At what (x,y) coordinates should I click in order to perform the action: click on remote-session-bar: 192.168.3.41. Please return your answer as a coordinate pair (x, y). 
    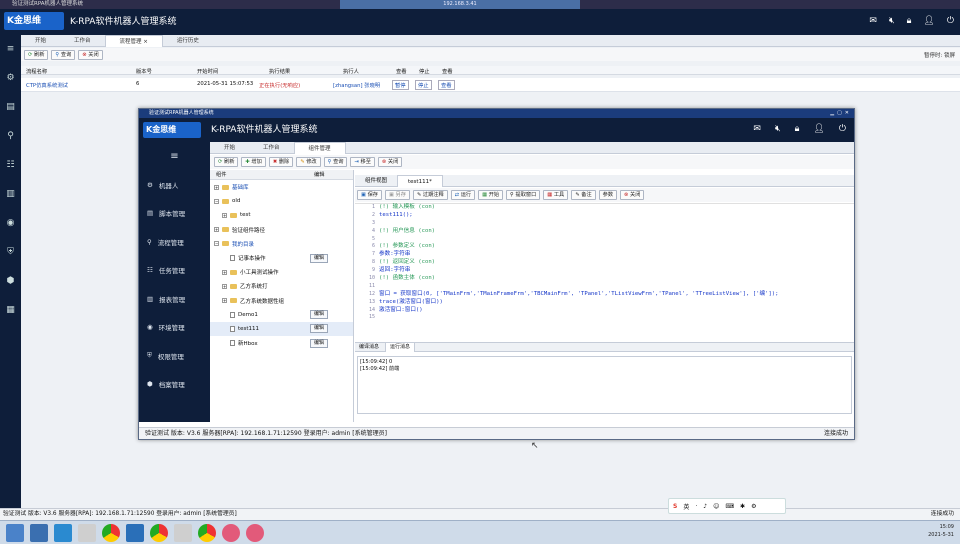
    Looking at the image, I should click on (460, 4).